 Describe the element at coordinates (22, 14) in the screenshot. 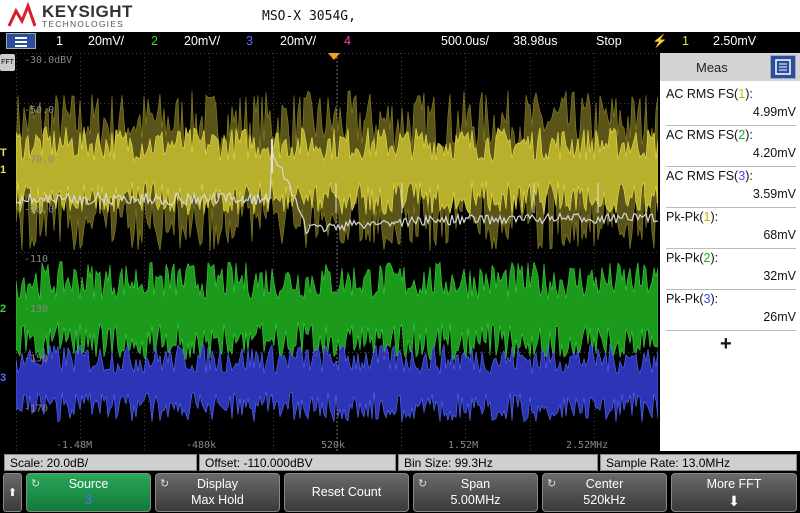

I see `keysight-logo-icon` at that location.